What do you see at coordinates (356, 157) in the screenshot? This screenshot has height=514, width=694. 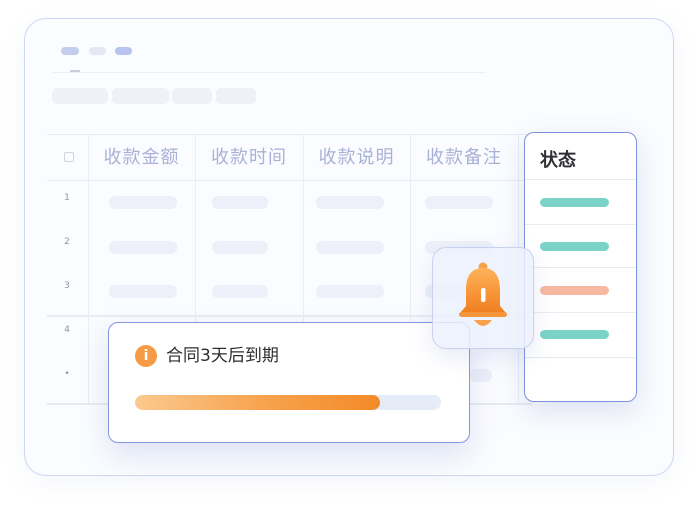 I see `header-description: 收款说明` at bounding box center [356, 157].